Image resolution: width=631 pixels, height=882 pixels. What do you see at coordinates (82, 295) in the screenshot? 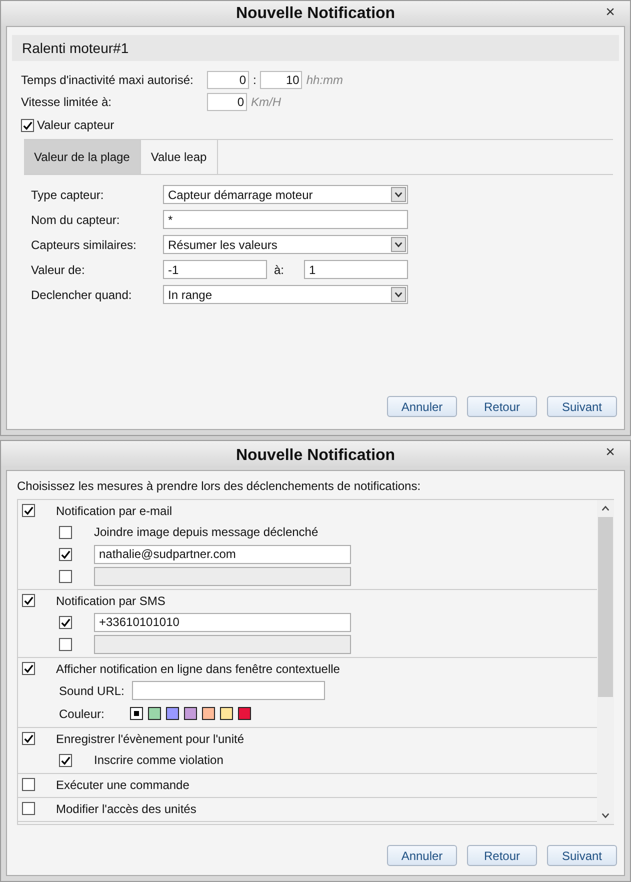
I see `field-label: Declencher quand:` at bounding box center [82, 295].